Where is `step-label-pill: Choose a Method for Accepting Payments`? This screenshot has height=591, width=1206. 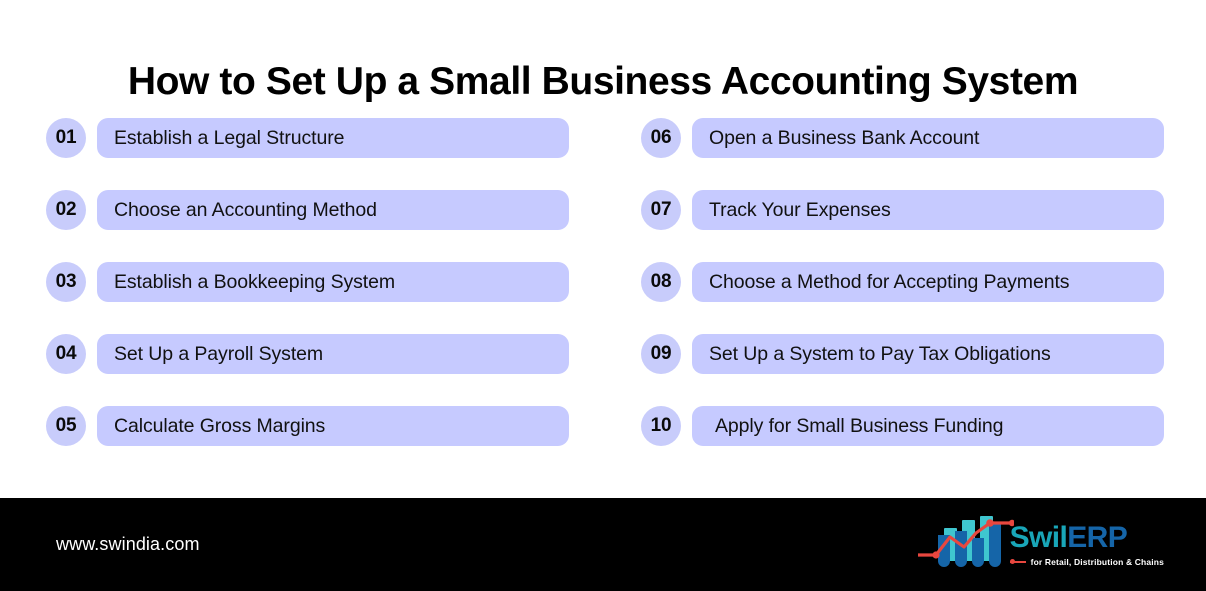 step-label-pill: Choose a Method for Accepting Payments is located at coordinates (928, 282).